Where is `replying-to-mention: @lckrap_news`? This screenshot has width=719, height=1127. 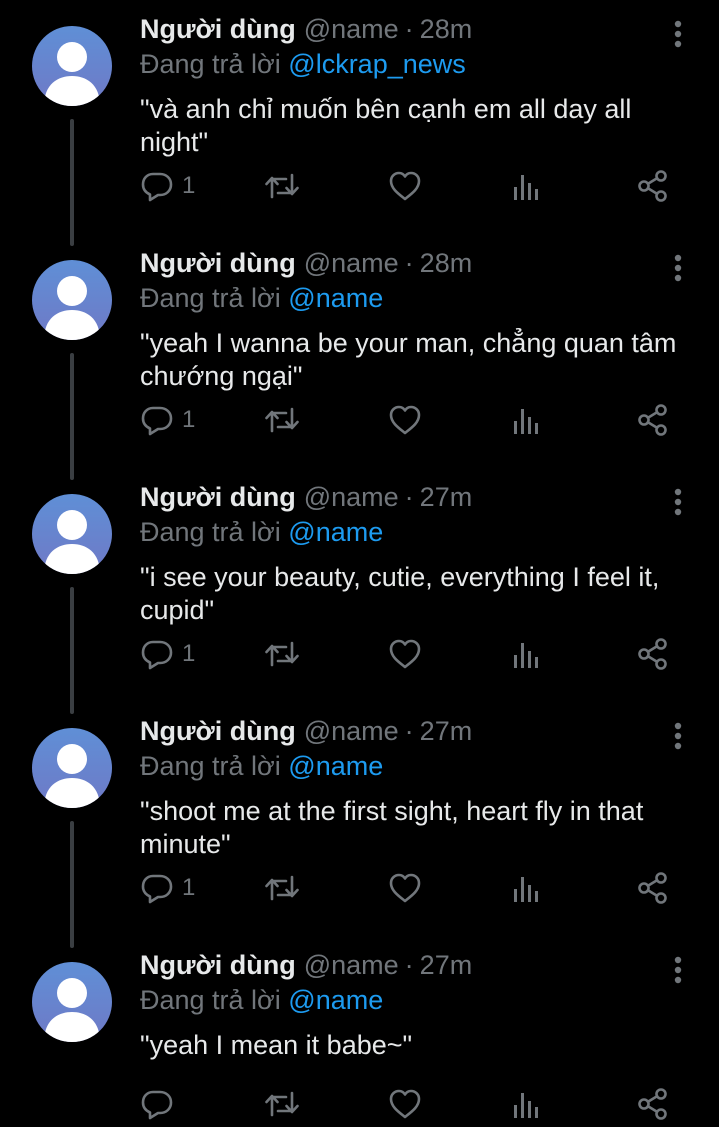
replying-to-mention: @lckrap_news is located at coordinates (376, 64).